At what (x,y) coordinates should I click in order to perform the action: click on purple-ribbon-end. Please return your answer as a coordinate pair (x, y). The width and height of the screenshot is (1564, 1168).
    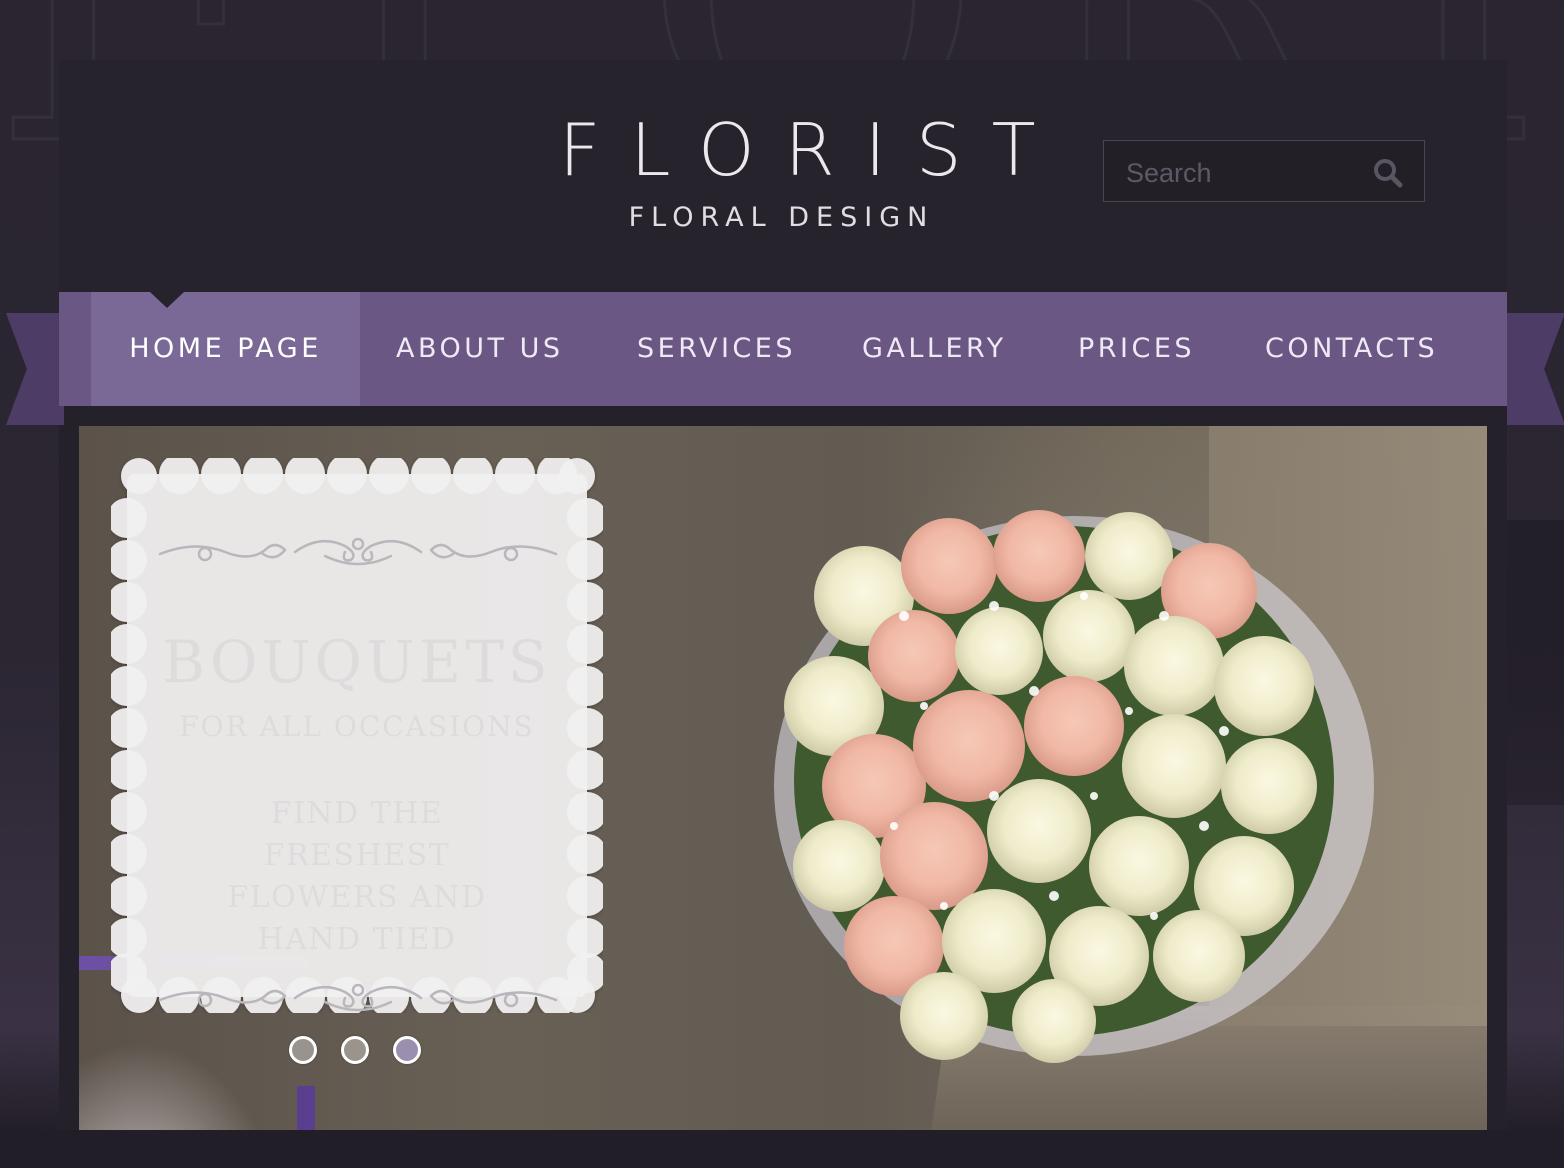
    Looking at the image, I should click on (306, 1108).